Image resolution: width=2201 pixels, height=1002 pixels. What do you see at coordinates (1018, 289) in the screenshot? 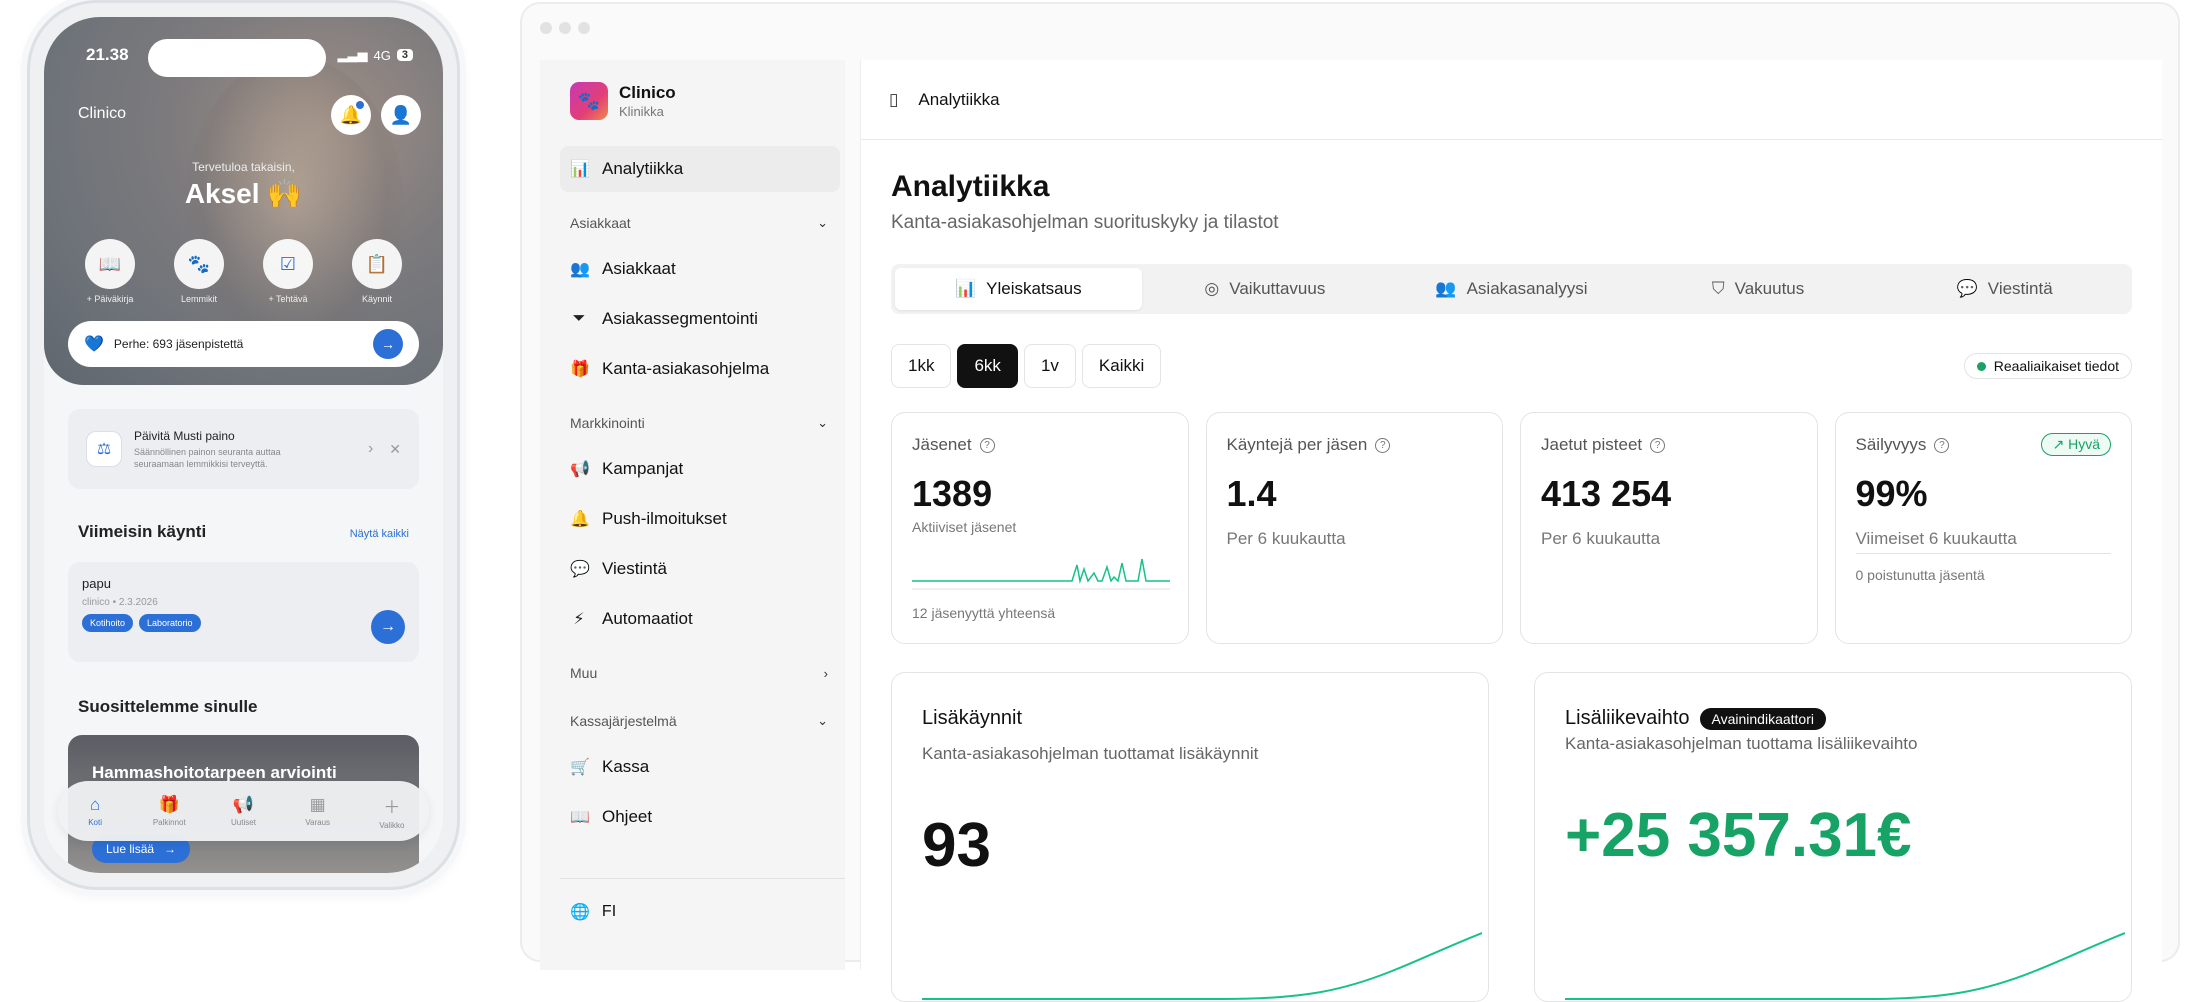
I see `tab-overview: 📊 Yleiskatsaus` at bounding box center [1018, 289].